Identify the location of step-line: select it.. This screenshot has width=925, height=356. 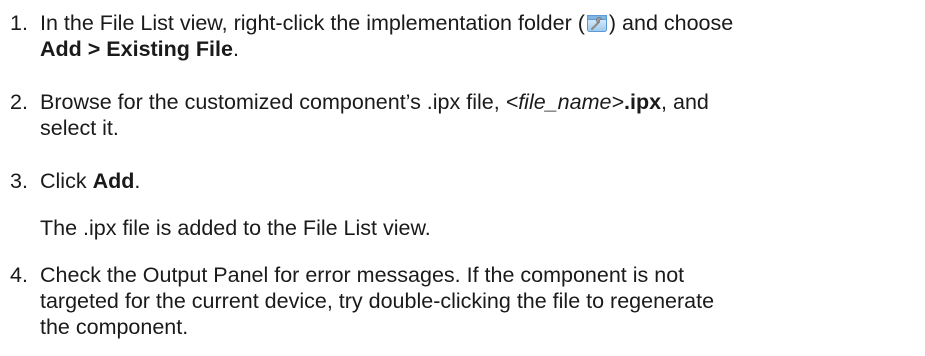
(79, 128).